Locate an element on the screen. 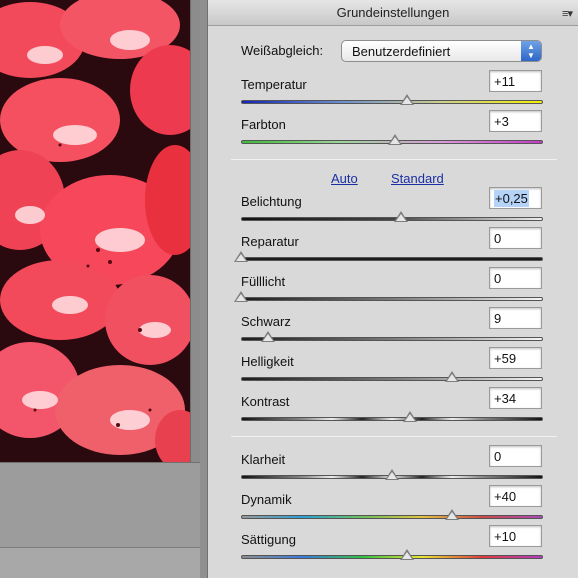  temperature-field: +11 is located at coordinates (515, 81).